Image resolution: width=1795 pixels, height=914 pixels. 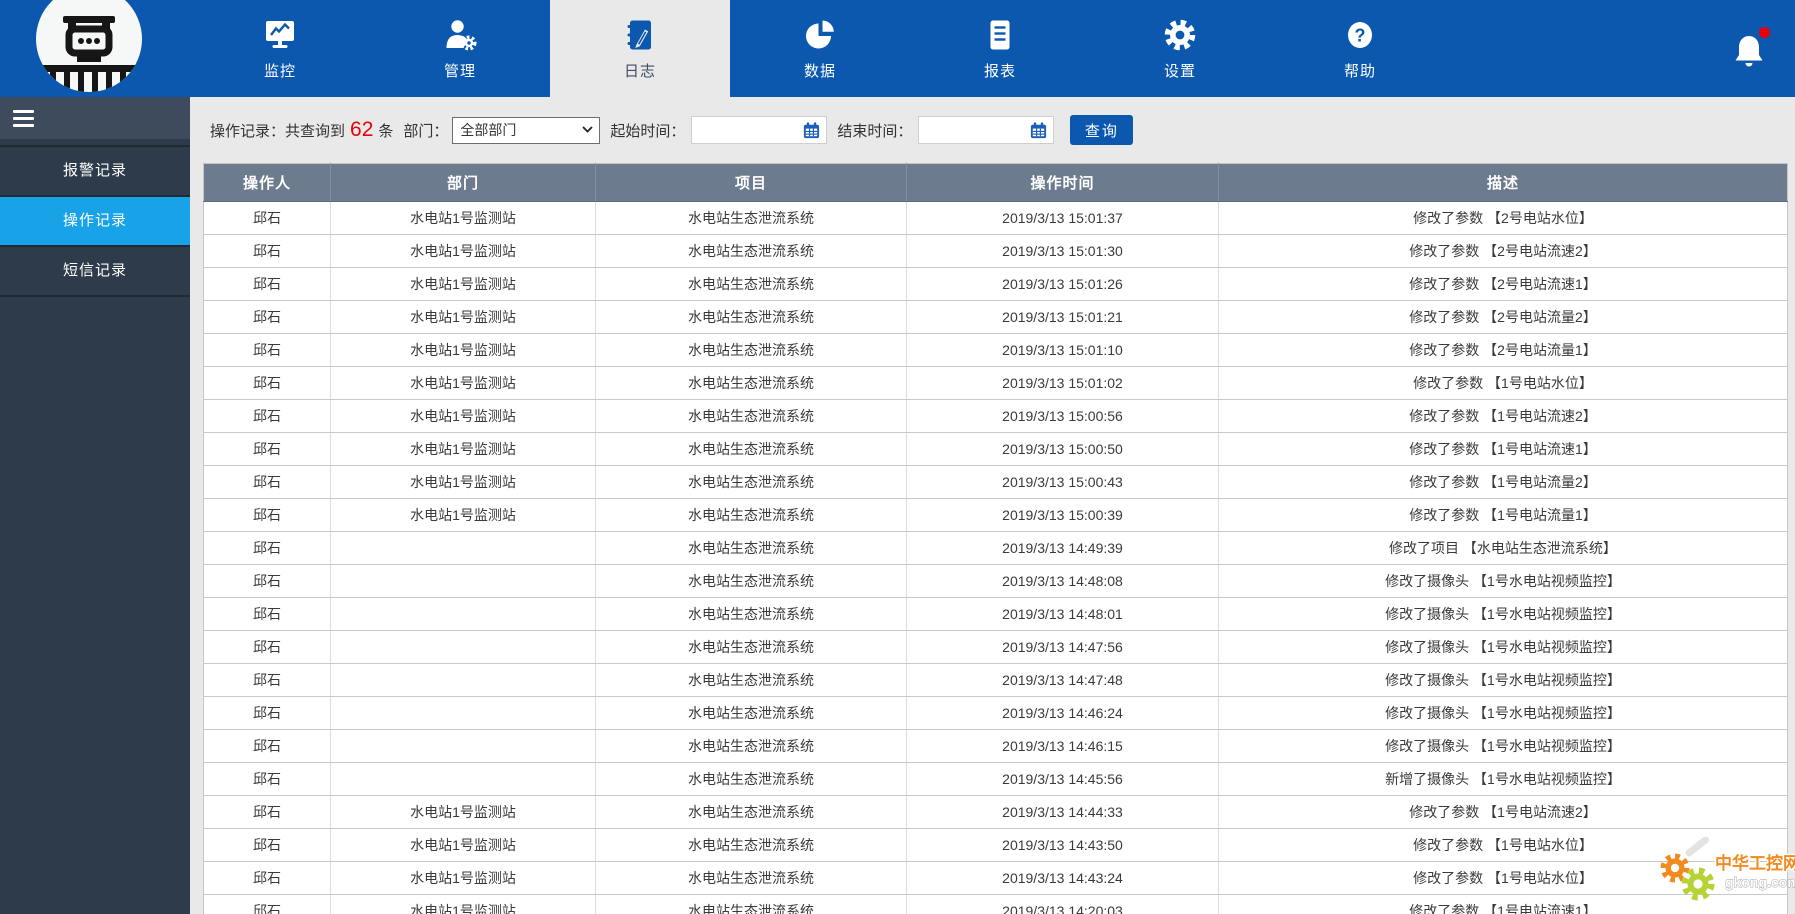 I want to click on sidebar-item-label: 操作记录, so click(x=94, y=220).